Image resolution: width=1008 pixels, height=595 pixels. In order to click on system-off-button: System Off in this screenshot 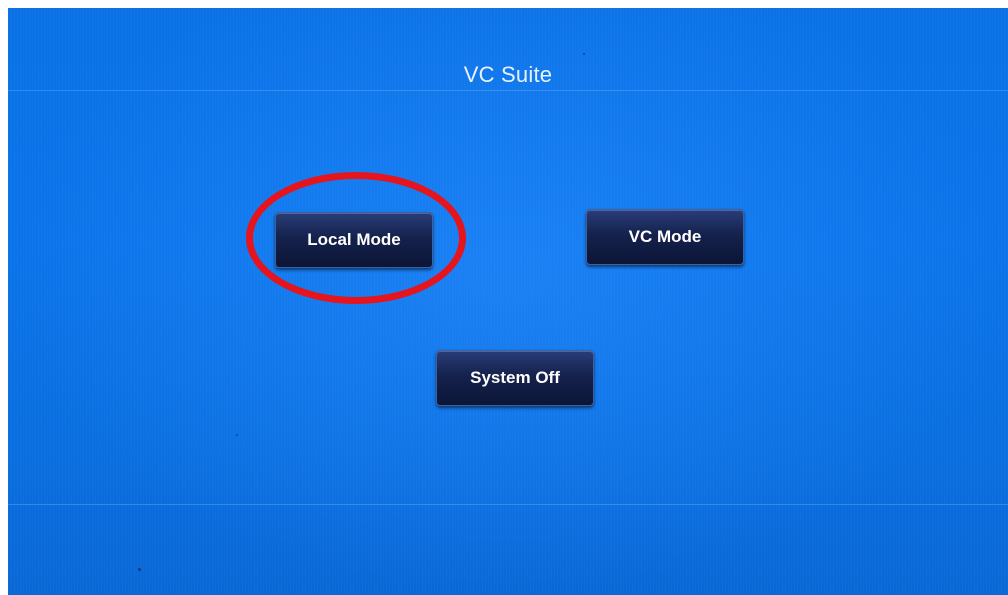, I will do `click(515, 378)`.